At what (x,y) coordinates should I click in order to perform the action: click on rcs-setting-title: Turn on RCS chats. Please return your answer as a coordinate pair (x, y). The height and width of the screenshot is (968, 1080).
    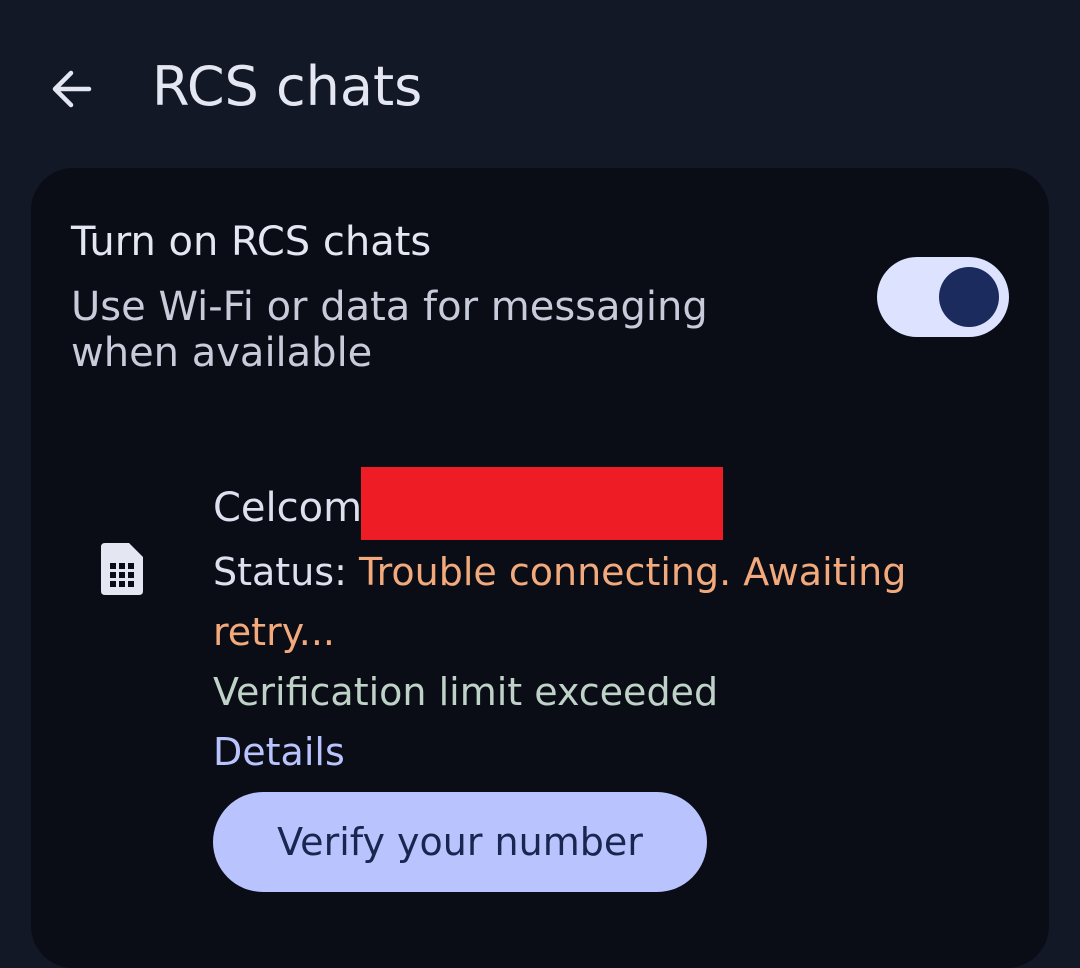
    Looking at the image, I should click on (251, 242).